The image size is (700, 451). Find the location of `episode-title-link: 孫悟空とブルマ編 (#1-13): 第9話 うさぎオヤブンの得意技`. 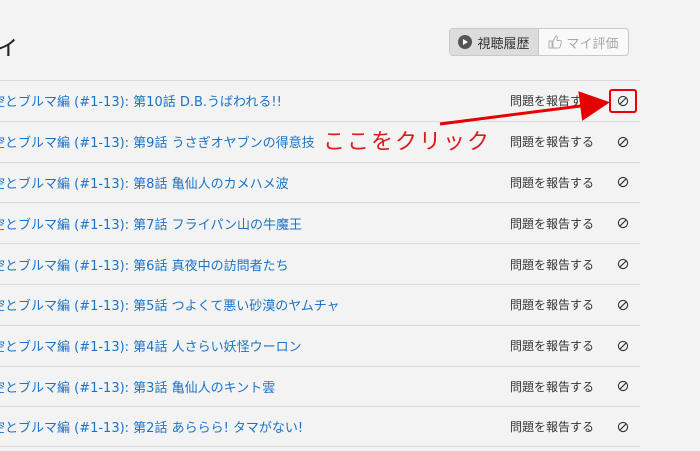

episode-title-link: 孫悟空とブルマ編 (#1-13): 第9話 うさぎオヤブンの得意技 is located at coordinates (157, 141).